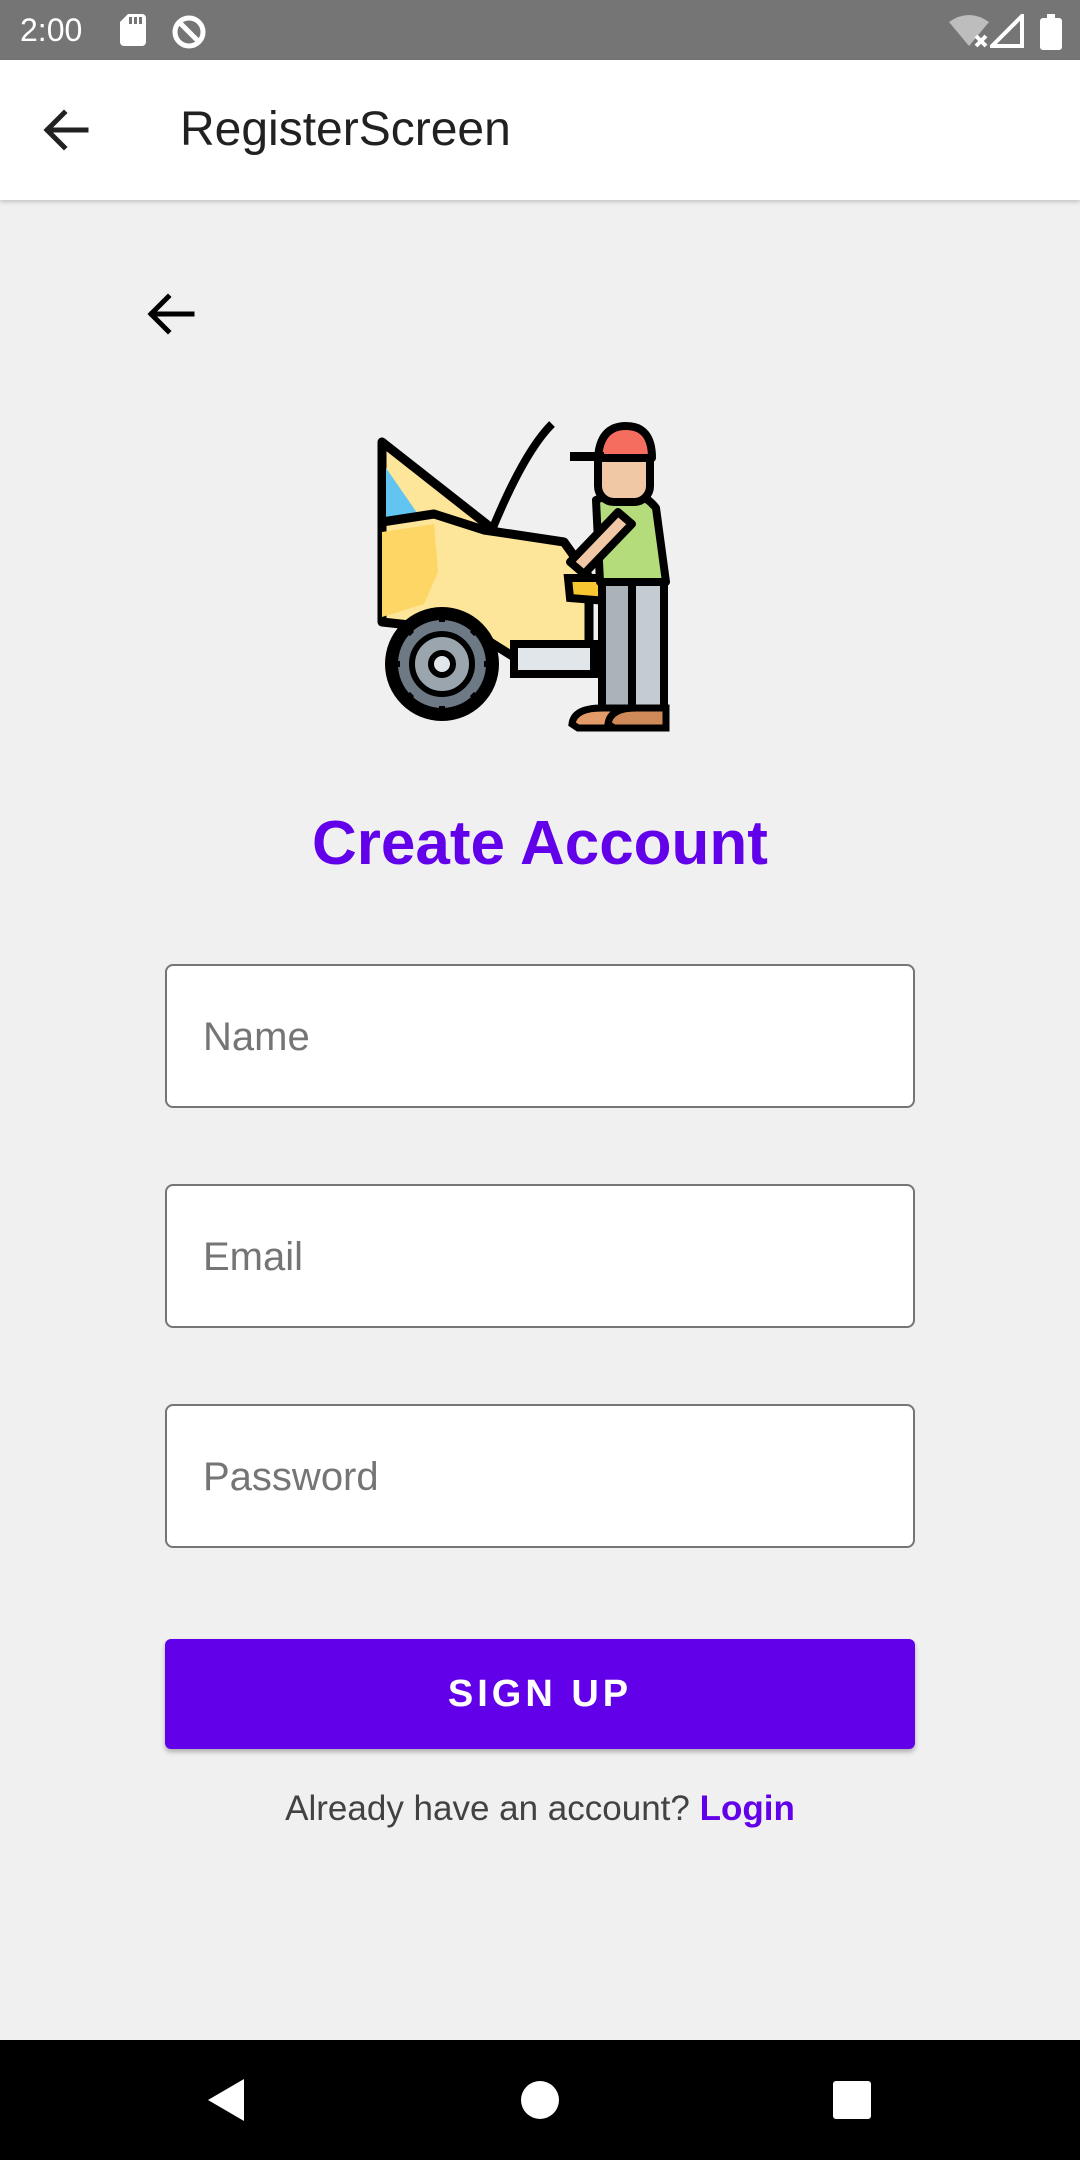  I want to click on password-field, so click(543, 1477).